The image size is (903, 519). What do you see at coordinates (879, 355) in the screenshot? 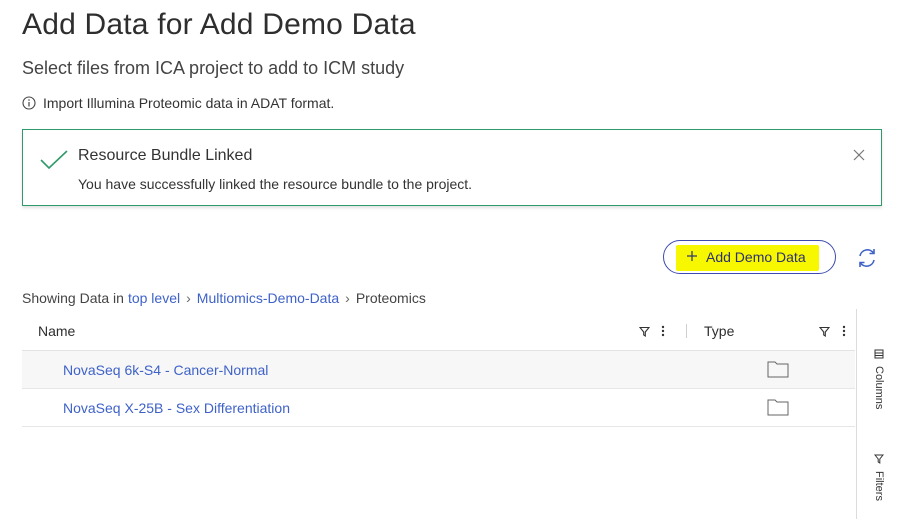
I see `columns-icon` at bounding box center [879, 355].